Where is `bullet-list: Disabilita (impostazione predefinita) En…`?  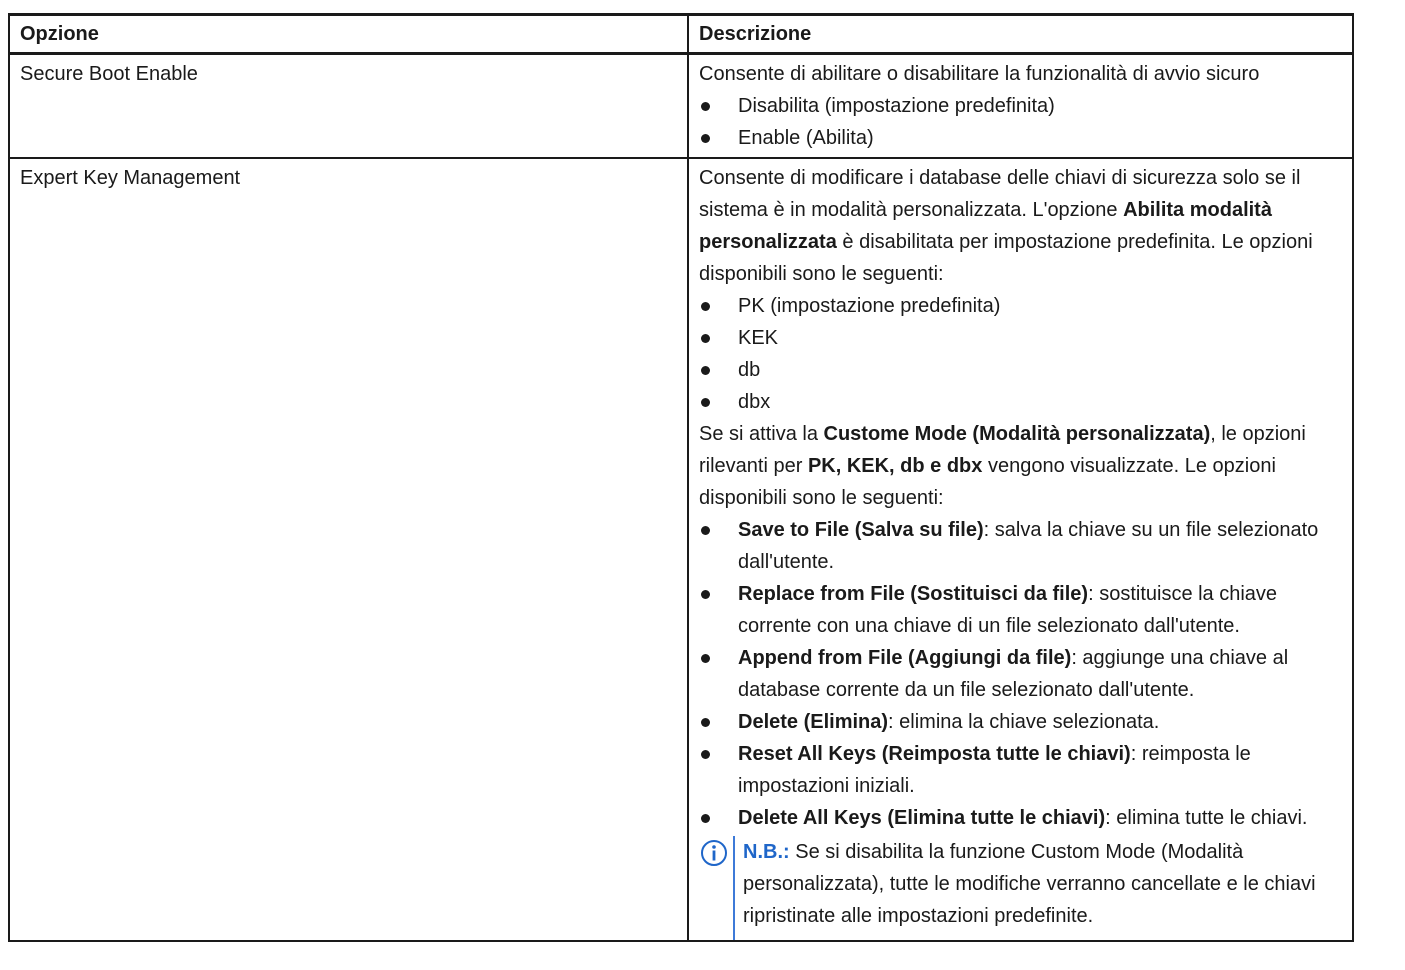
bullet-list: Disabilita (impostazione predefinita) En… is located at coordinates (1020, 122).